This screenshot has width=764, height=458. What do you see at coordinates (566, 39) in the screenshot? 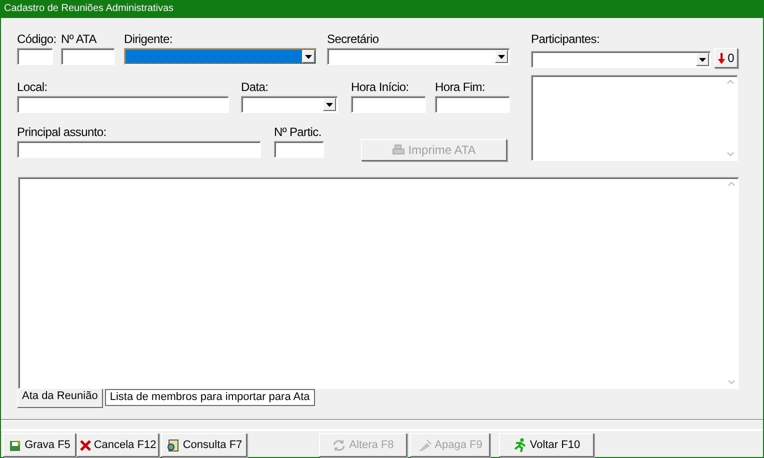
I see `field-label: Participantes:` at bounding box center [566, 39].